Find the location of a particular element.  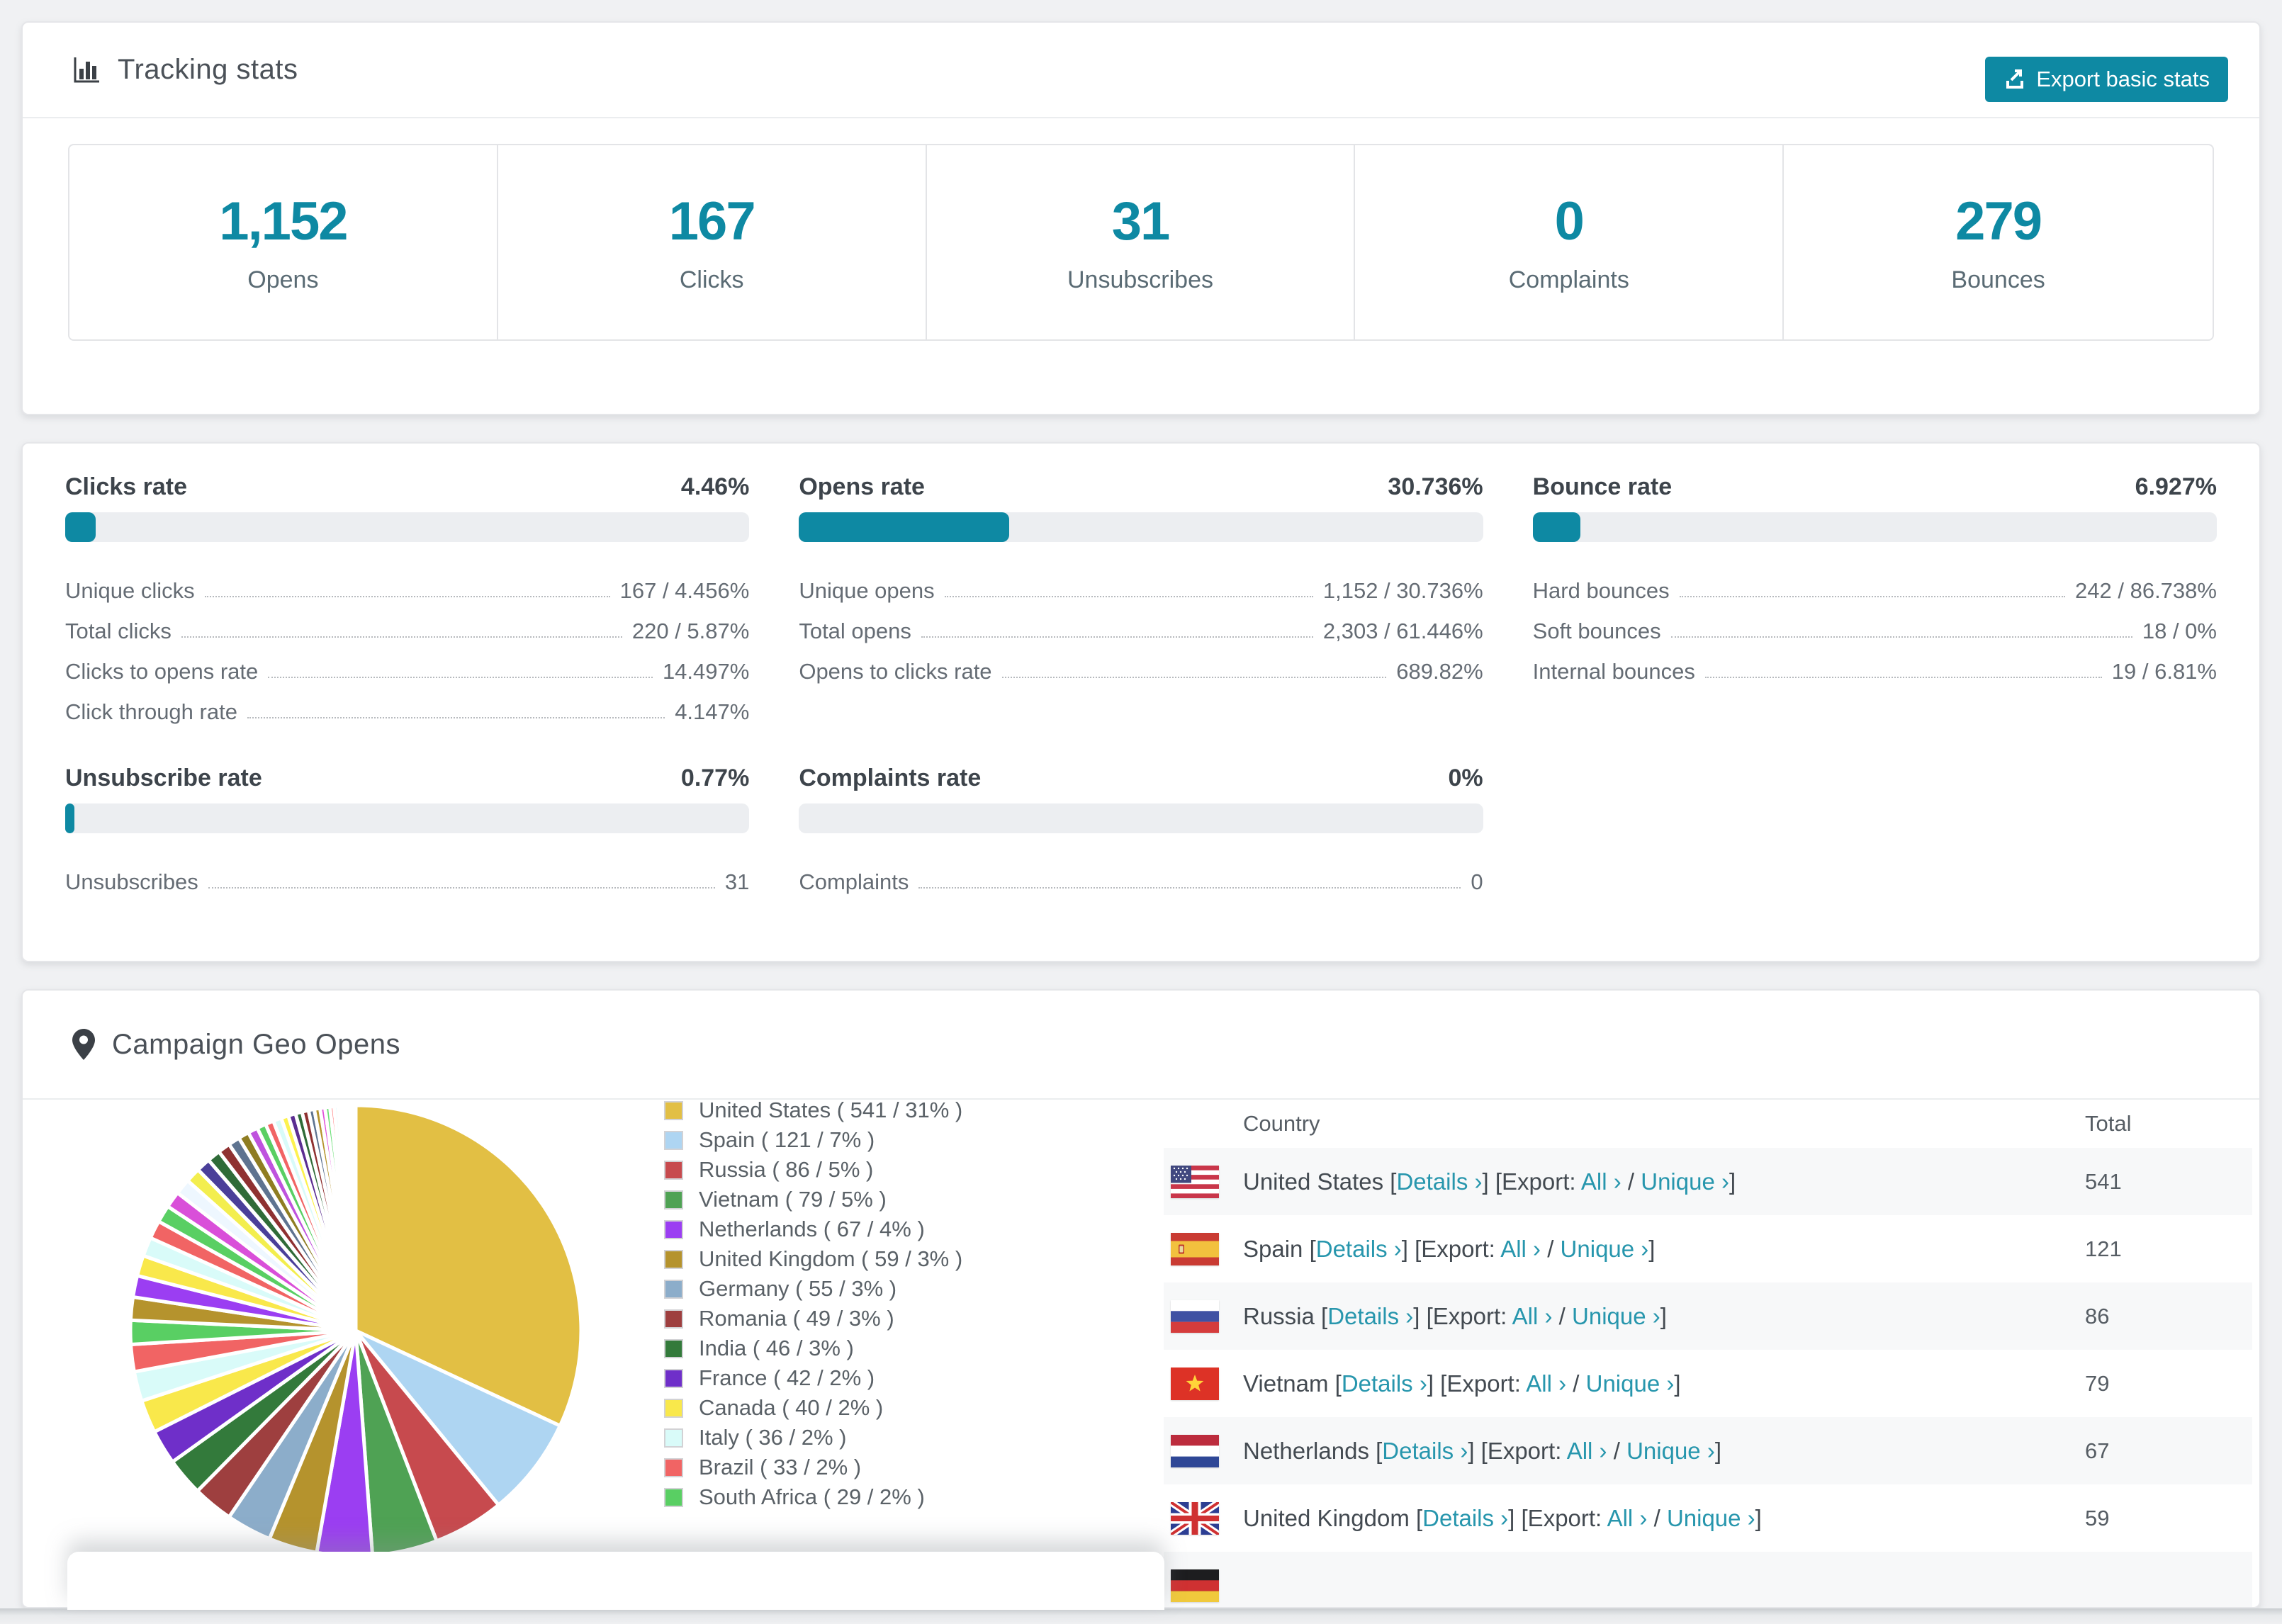

legend-item: South Africa ( 29 / 2% ) is located at coordinates (813, 1497).